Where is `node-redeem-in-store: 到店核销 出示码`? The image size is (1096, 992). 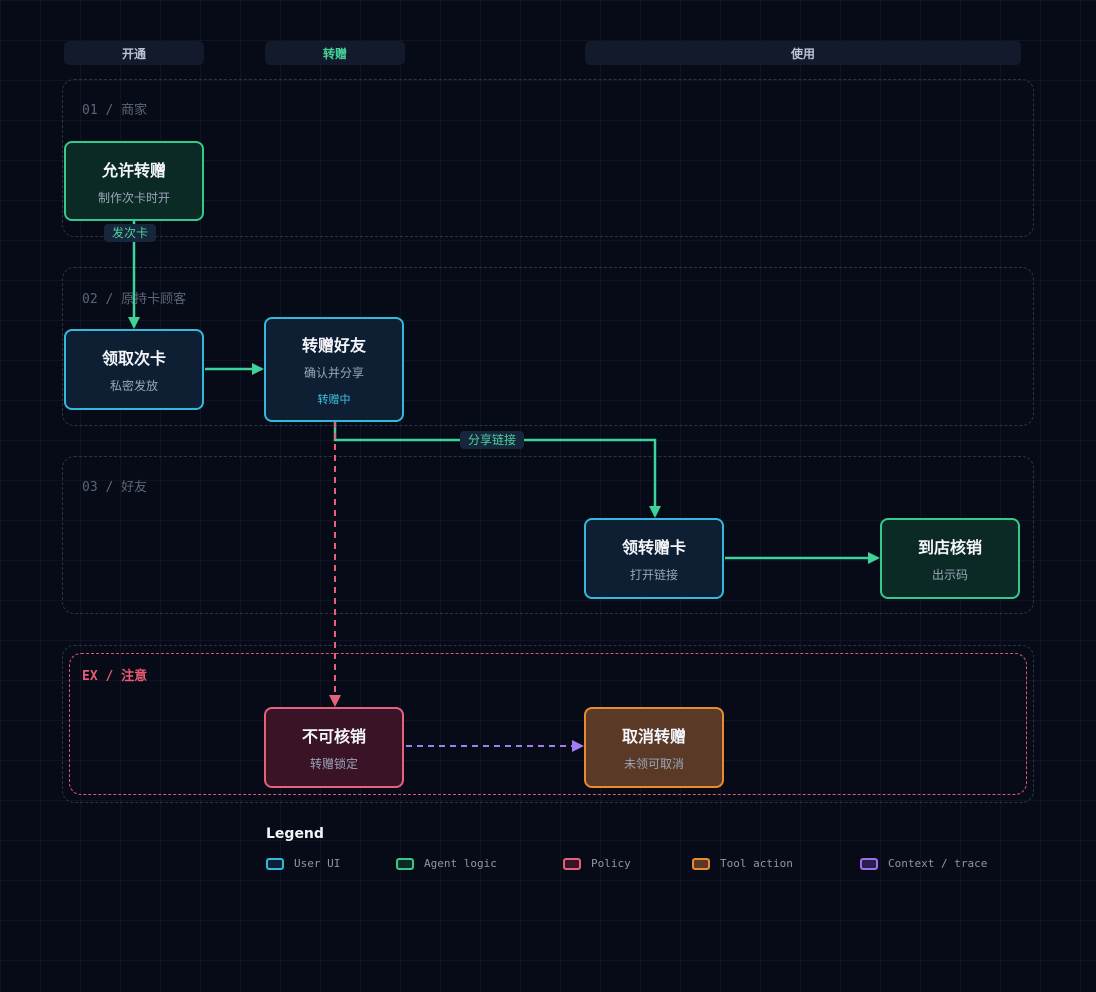 node-redeem-in-store: 到店核销 出示码 is located at coordinates (950, 558).